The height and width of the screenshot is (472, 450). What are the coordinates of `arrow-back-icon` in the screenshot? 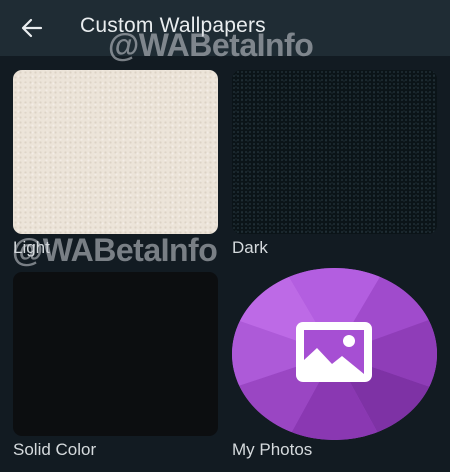 It's located at (32, 28).